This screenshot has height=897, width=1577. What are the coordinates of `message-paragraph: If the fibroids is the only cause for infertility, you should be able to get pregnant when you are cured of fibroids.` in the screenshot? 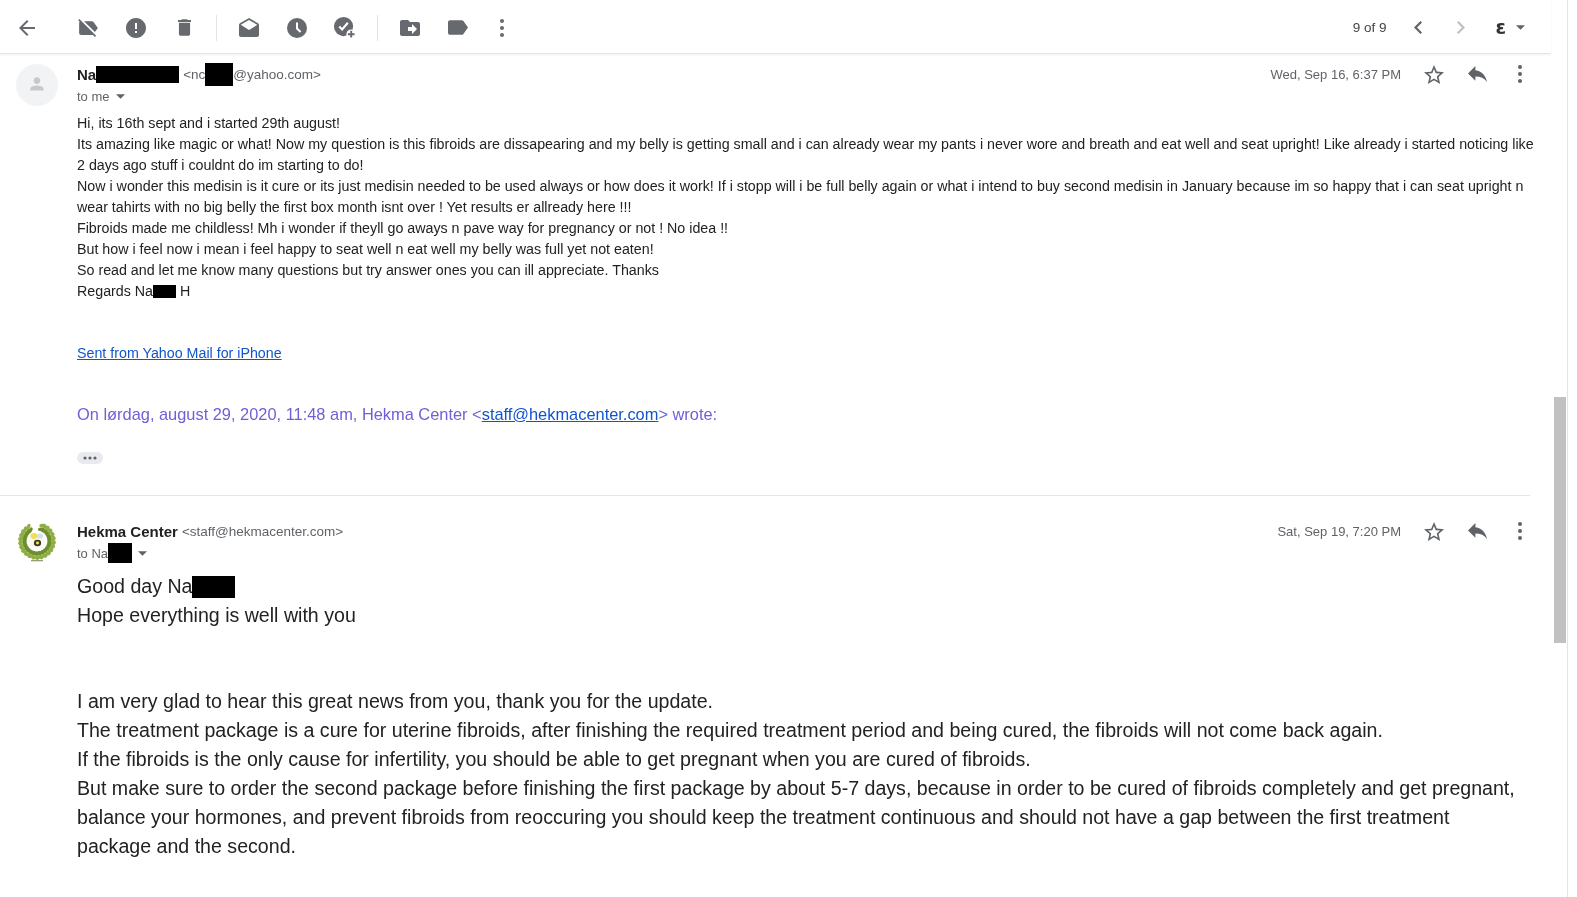 It's located at (554, 759).